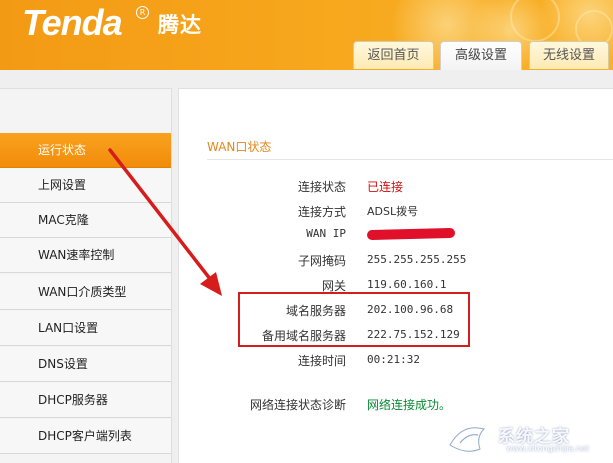  I want to click on watermark-url: www.xitongzhijia.net, so click(548, 448).